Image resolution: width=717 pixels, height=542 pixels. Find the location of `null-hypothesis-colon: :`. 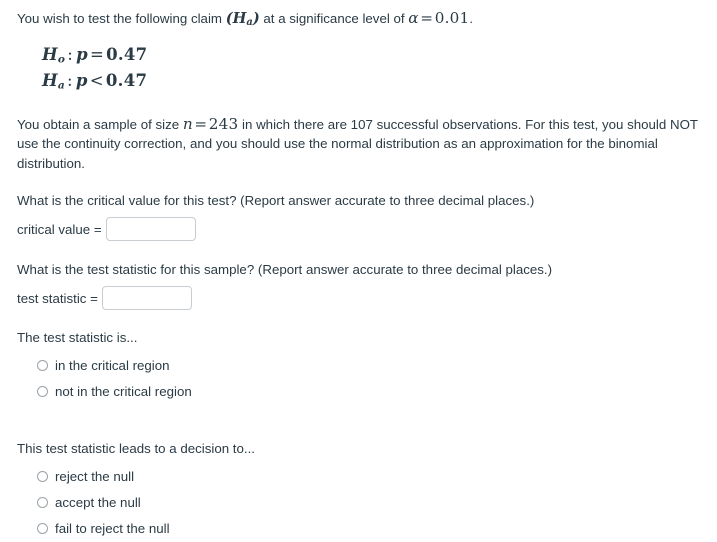

null-hypothesis-colon: : is located at coordinates (70, 54).